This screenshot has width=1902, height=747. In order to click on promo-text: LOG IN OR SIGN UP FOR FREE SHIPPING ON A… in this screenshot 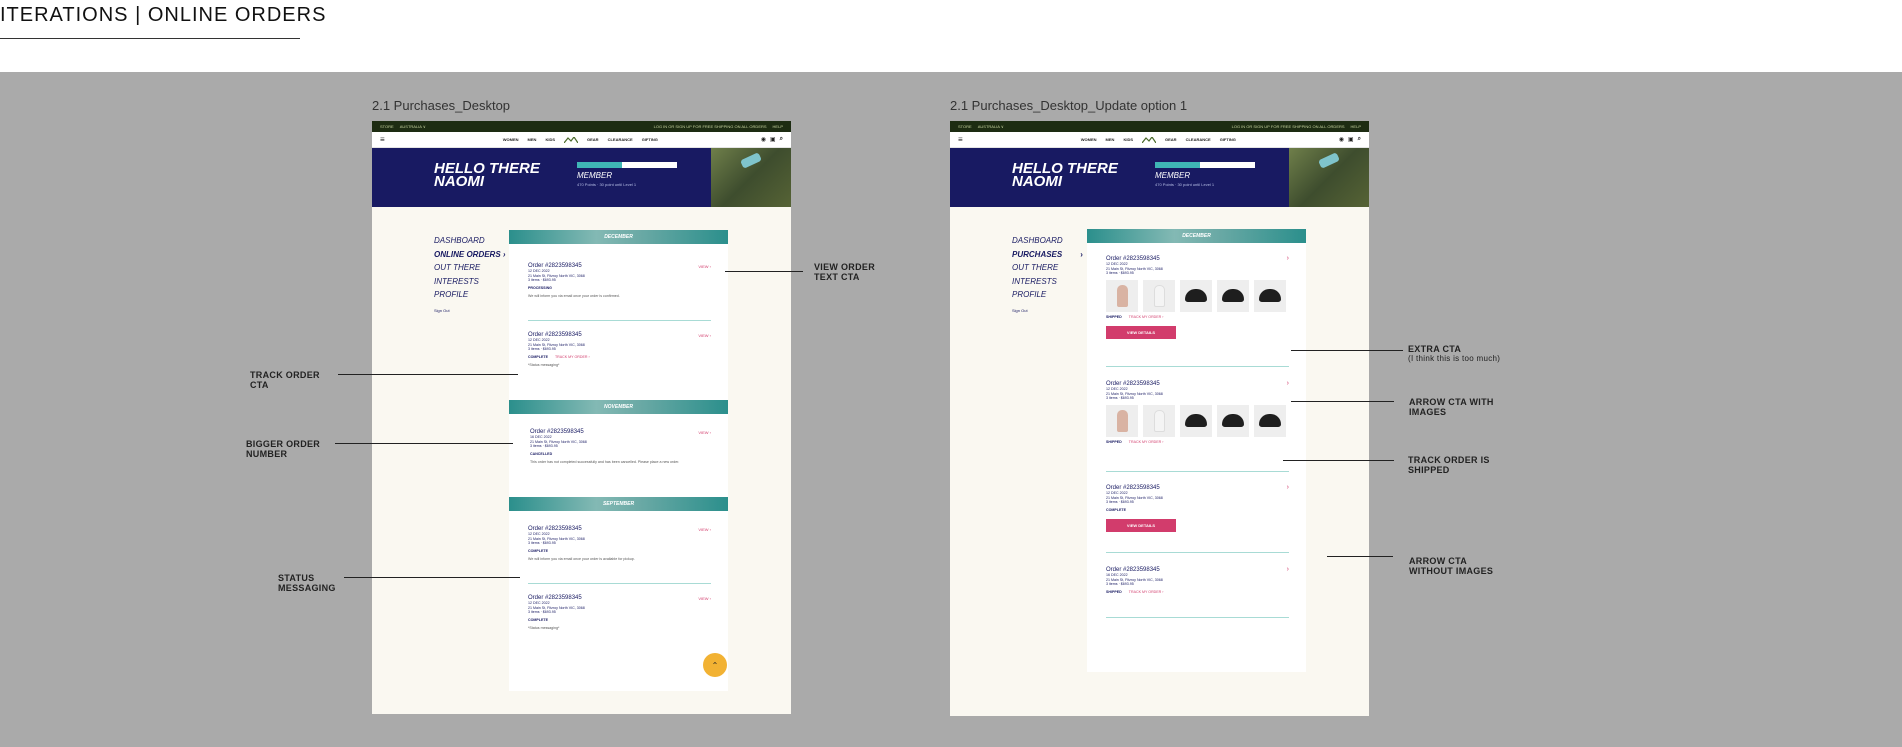, I will do `click(710, 126)`.